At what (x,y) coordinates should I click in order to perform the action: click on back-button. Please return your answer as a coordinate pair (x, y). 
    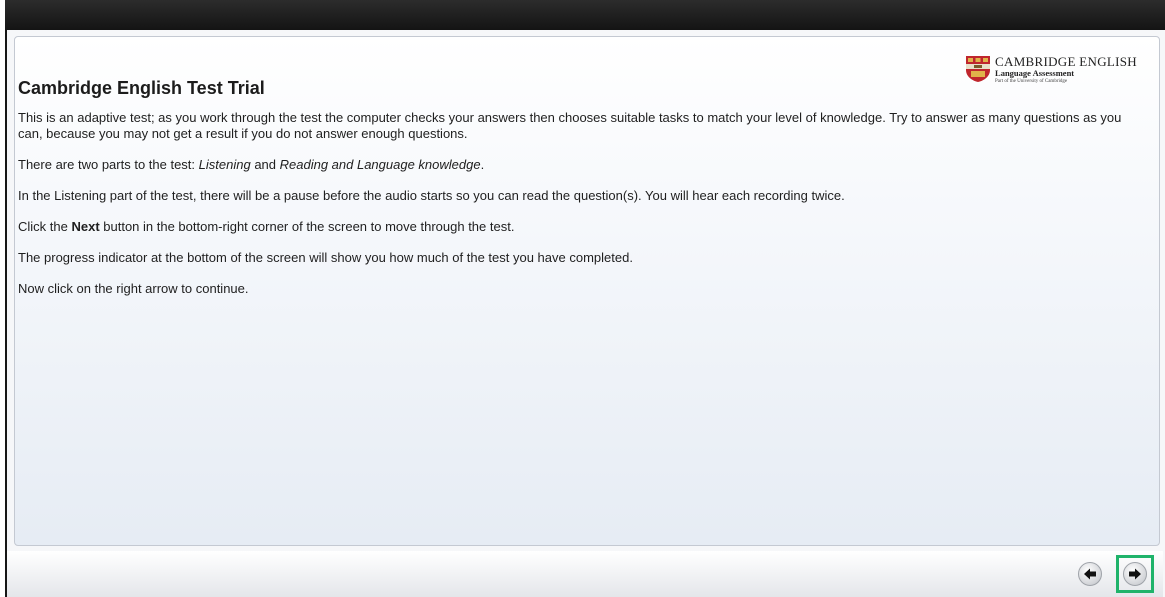
    Looking at the image, I should click on (1090, 574).